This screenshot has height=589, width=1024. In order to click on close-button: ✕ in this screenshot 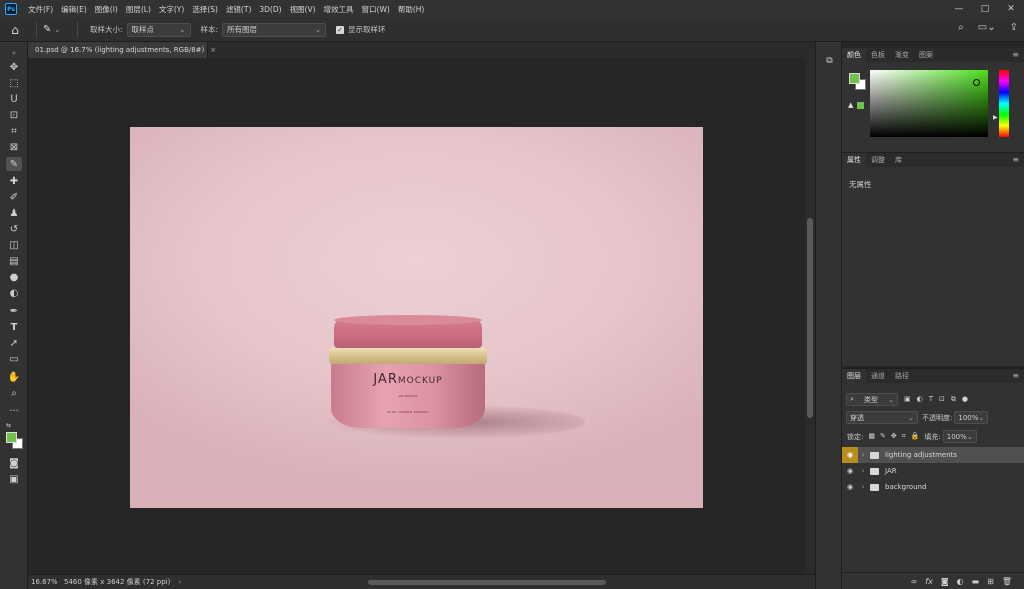, I will do `click(1011, 9)`.